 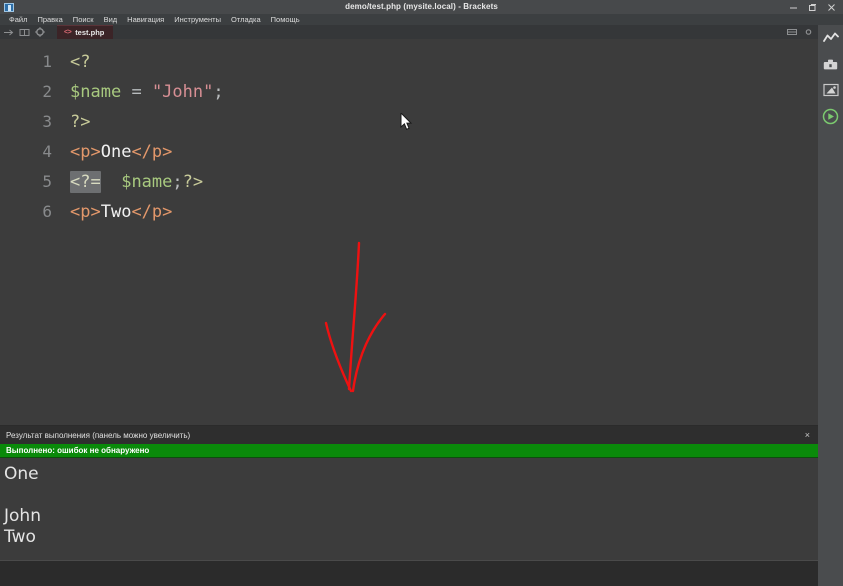 I want to click on code-content: <p>Two</p>, so click(x=121, y=212).